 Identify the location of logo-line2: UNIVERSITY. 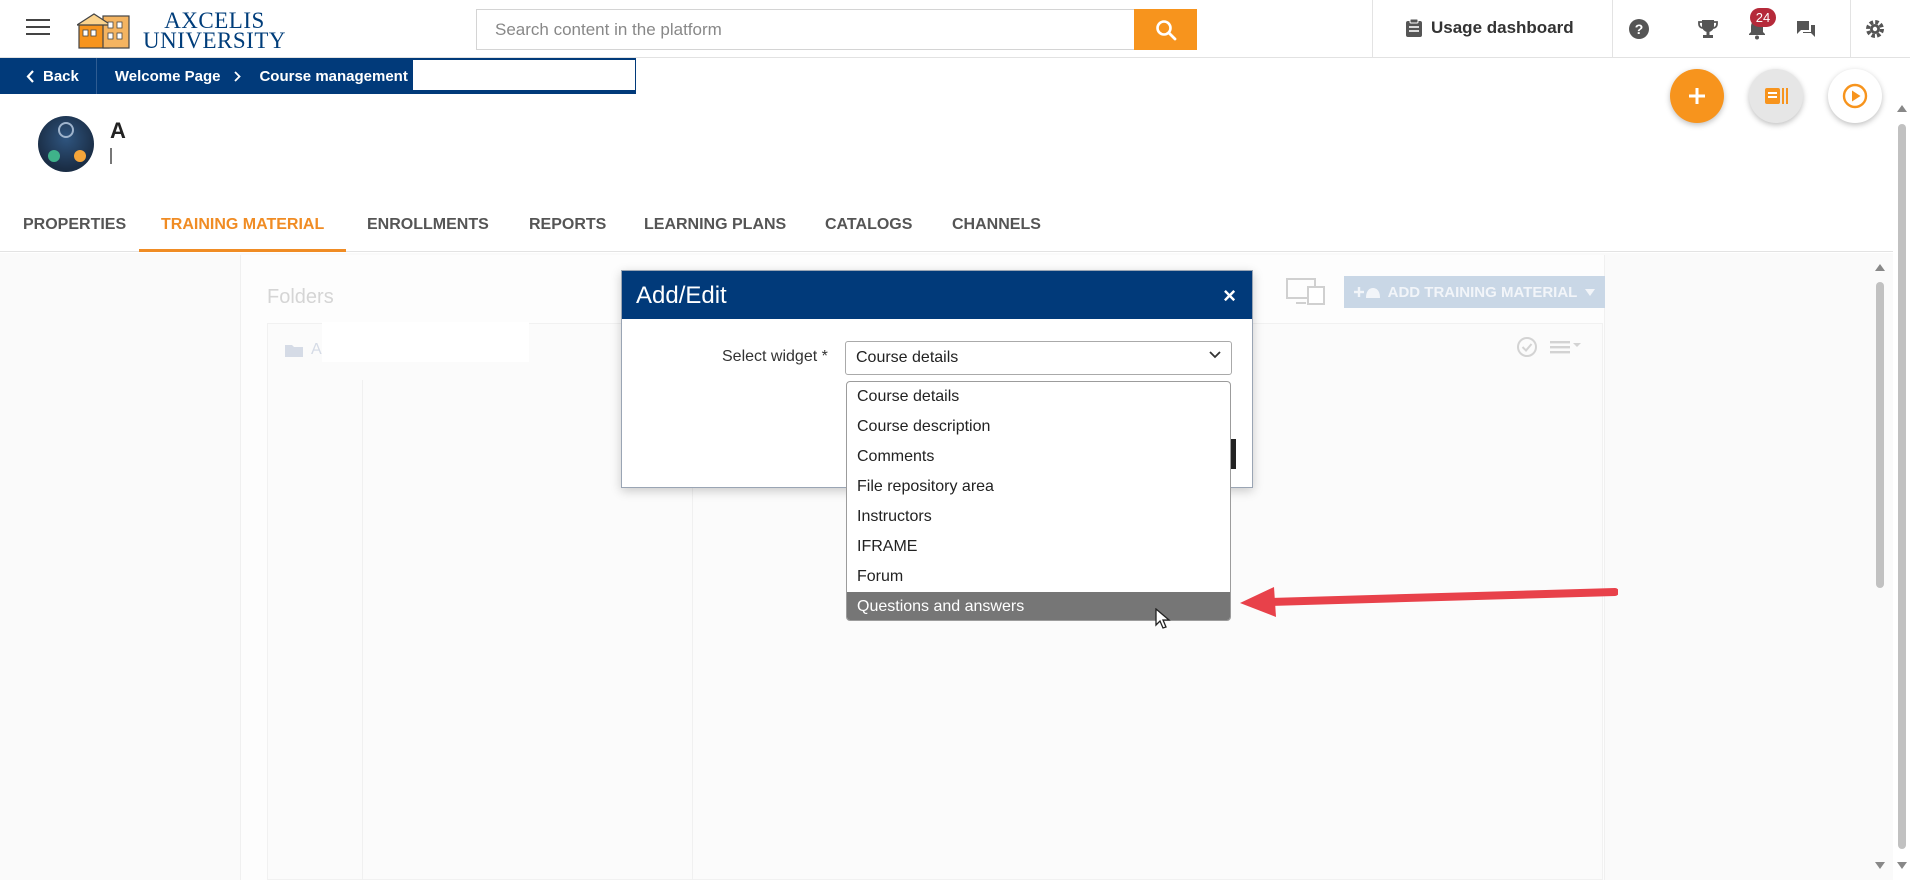
(214, 40).